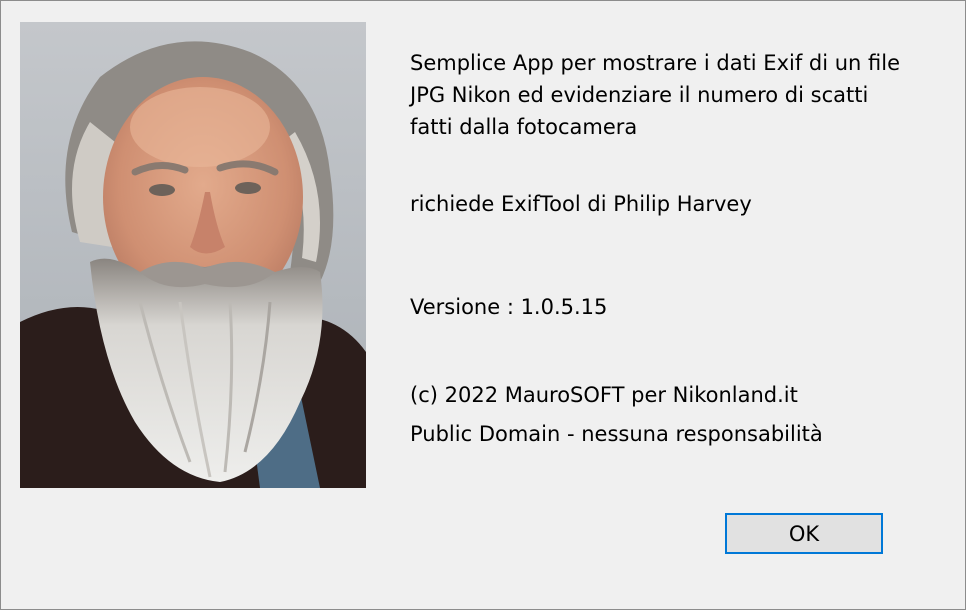 This screenshot has height=610, width=966. I want to click on ok-button: OK, so click(804, 533).